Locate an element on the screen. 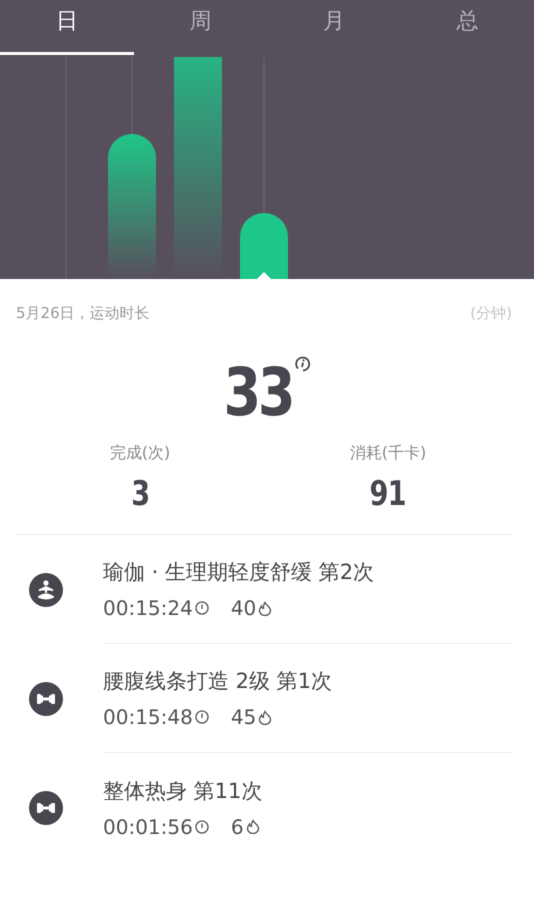  meditation-icon is located at coordinates (46, 589).